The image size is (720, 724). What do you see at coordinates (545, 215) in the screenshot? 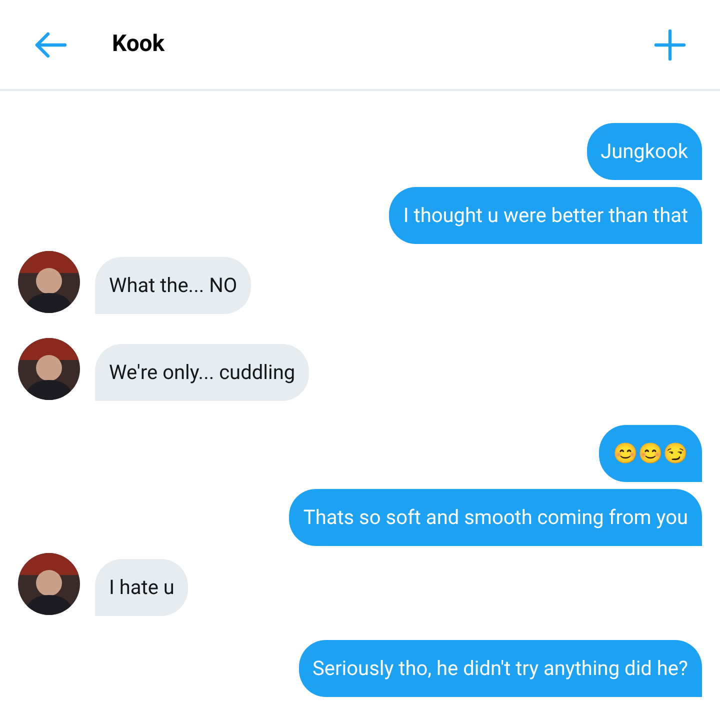
I see `sent-message: I thought u were better than that` at bounding box center [545, 215].